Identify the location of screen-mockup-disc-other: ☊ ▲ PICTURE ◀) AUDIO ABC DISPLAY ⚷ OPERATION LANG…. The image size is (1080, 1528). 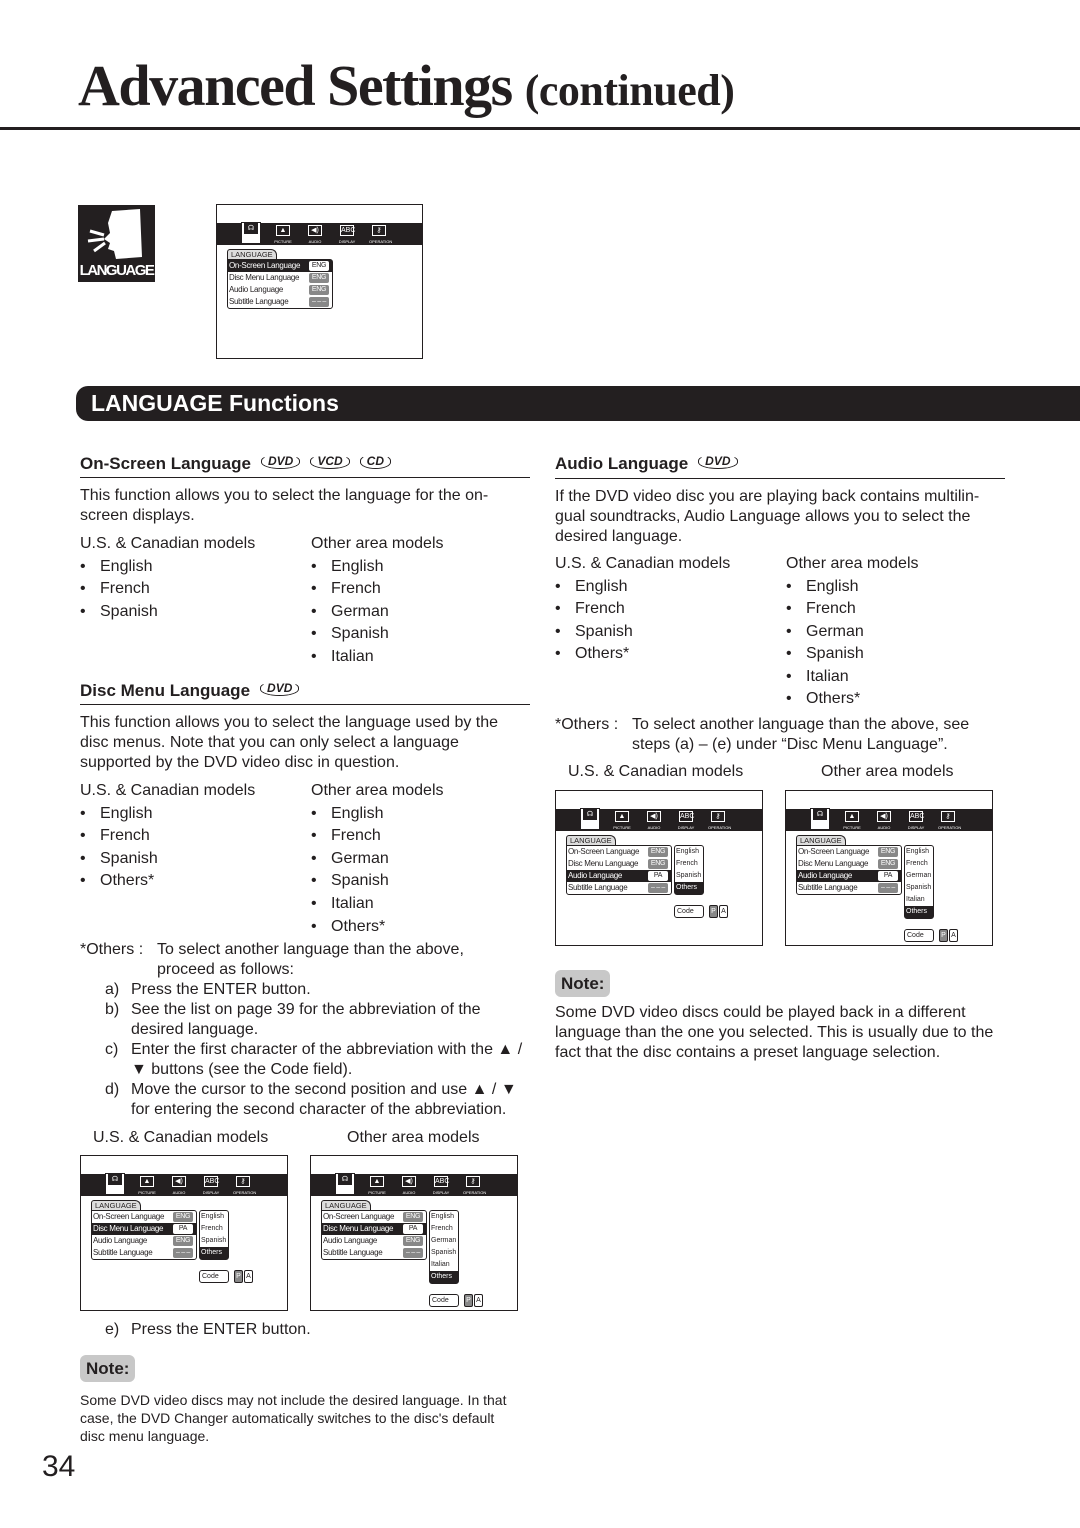
(414, 1233).